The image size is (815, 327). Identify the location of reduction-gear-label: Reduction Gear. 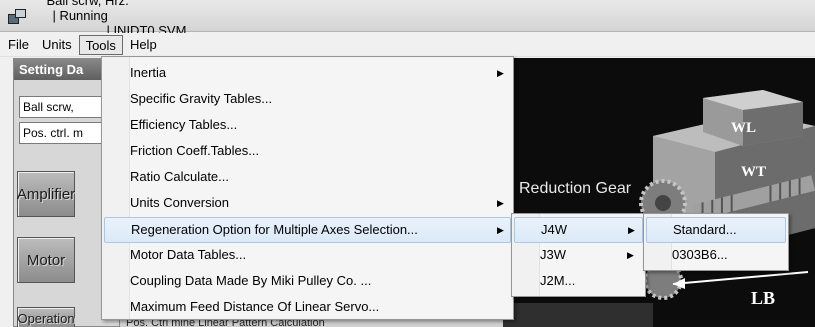
(575, 188).